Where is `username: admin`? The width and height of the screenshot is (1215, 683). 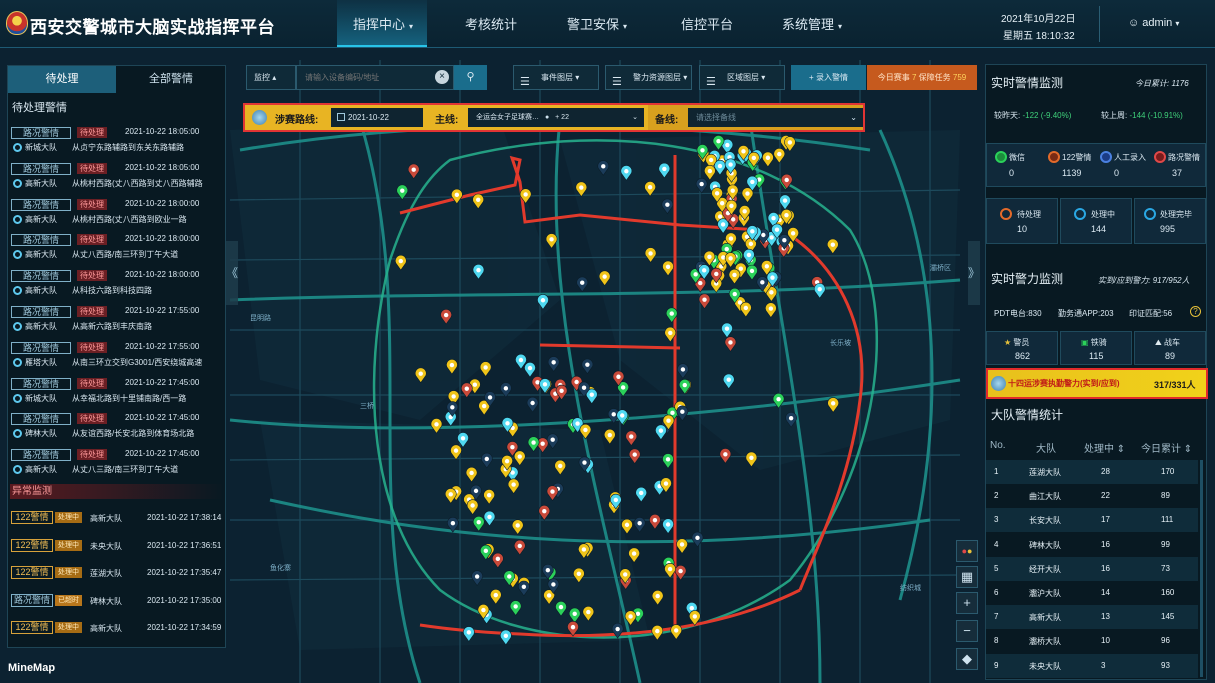
username: admin is located at coordinates (1157, 23).